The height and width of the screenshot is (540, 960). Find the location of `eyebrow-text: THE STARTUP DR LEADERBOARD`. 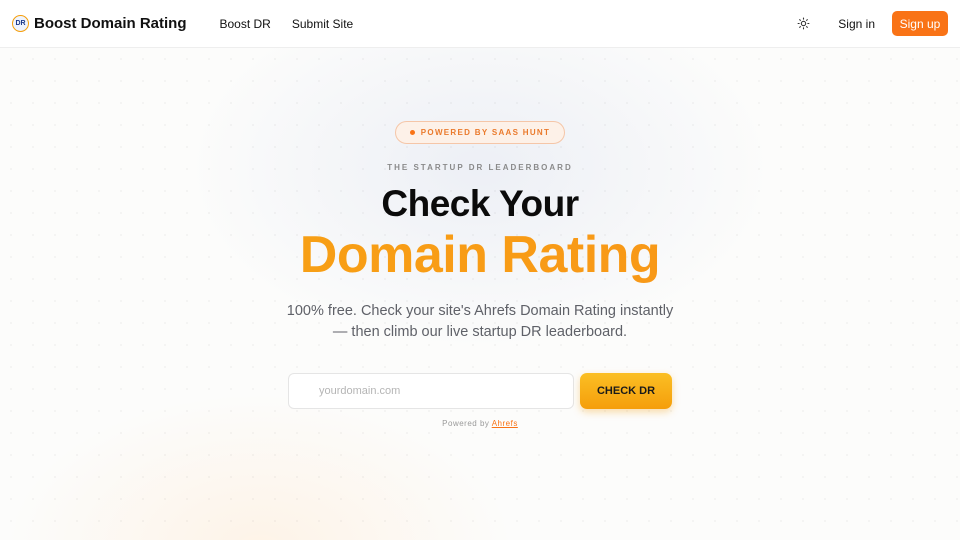

eyebrow-text: THE STARTUP DR LEADERBOARD is located at coordinates (480, 167).